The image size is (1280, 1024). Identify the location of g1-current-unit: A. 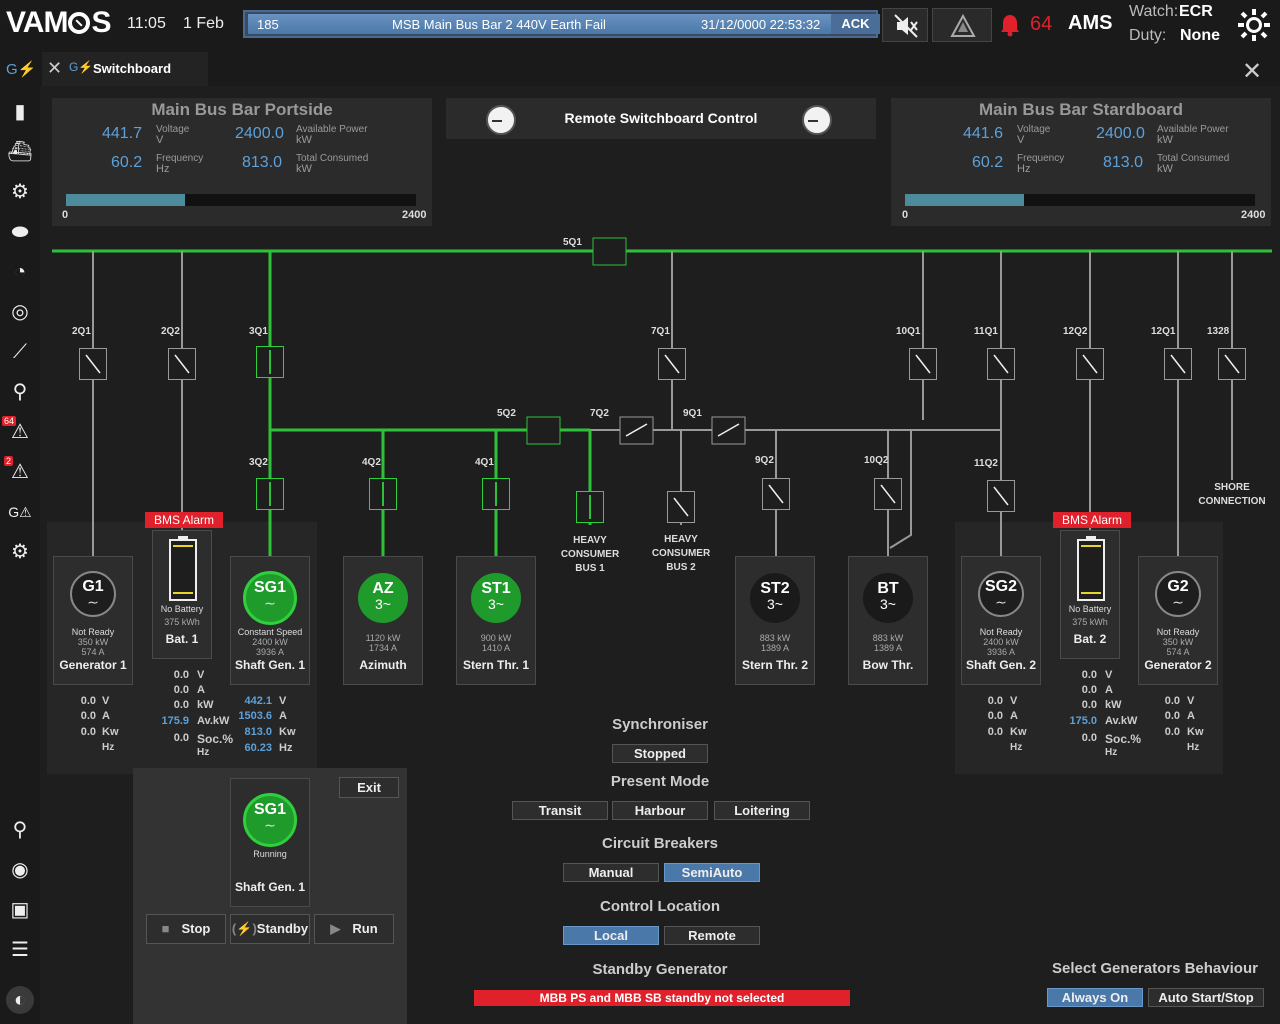
(106, 716).